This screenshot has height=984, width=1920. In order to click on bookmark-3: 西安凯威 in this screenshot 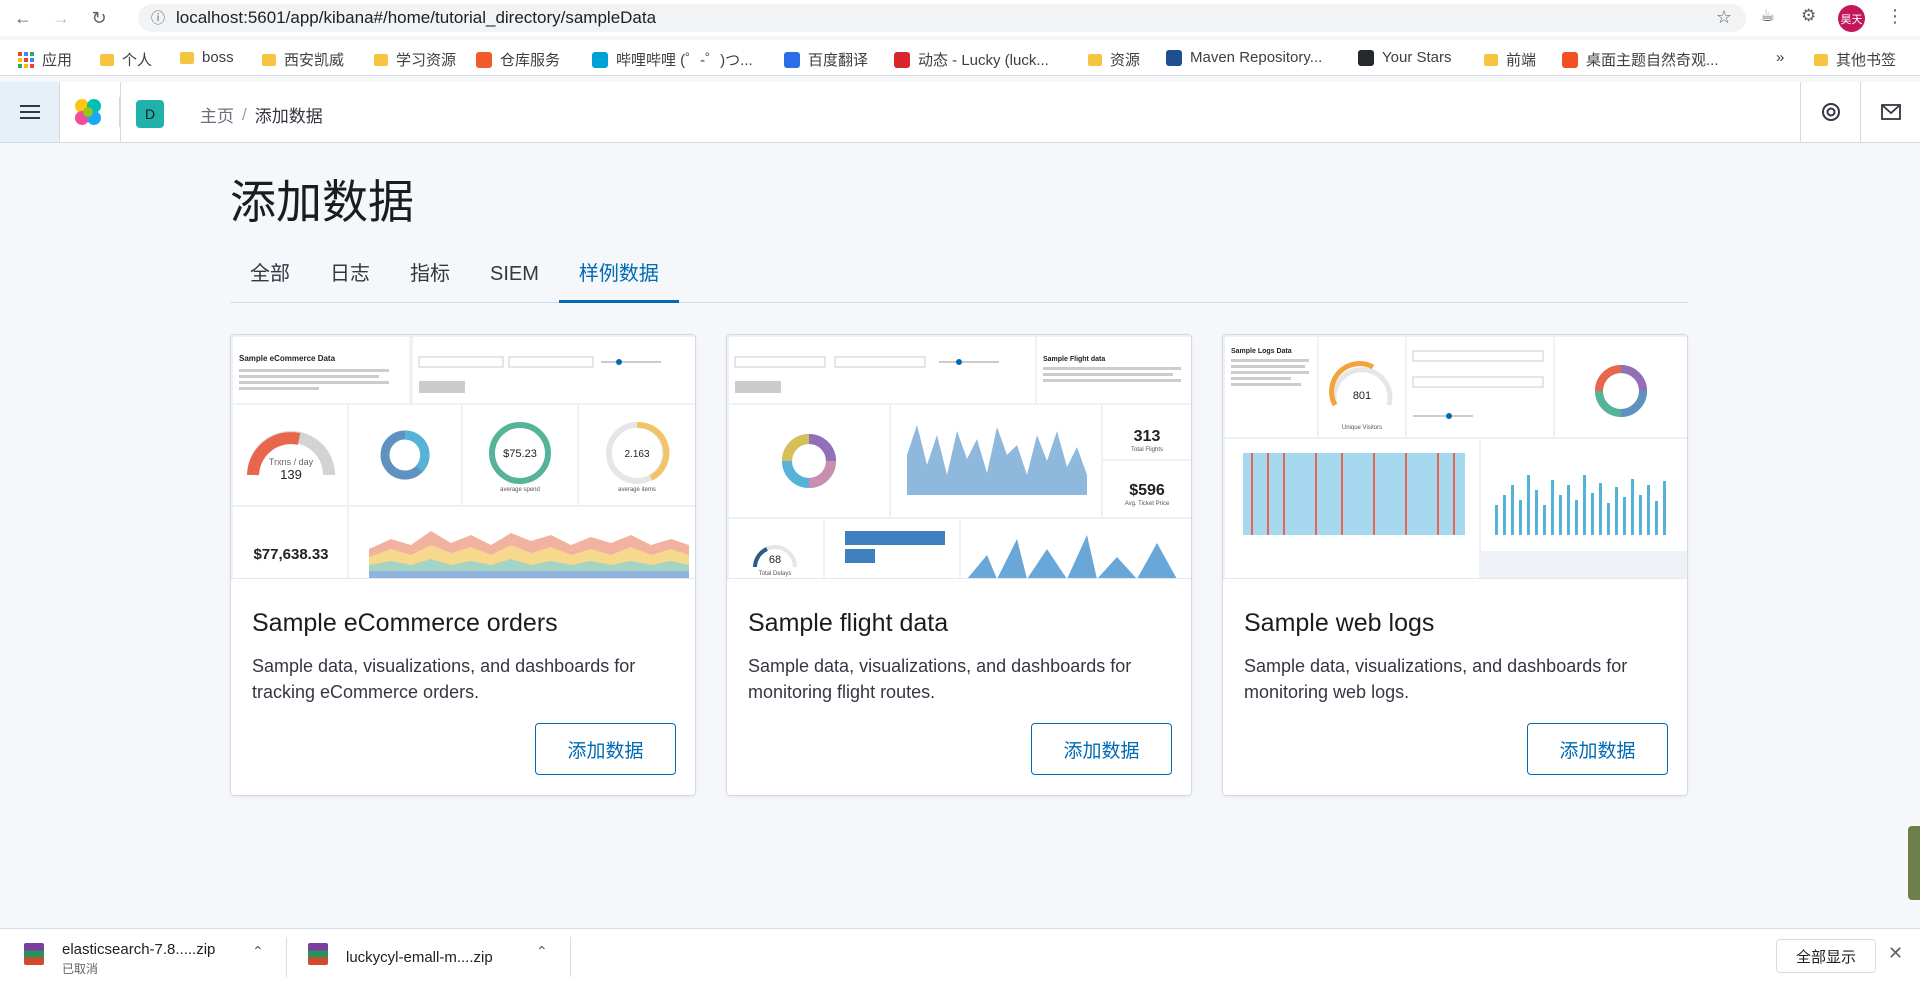, I will do `click(303, 59)`.